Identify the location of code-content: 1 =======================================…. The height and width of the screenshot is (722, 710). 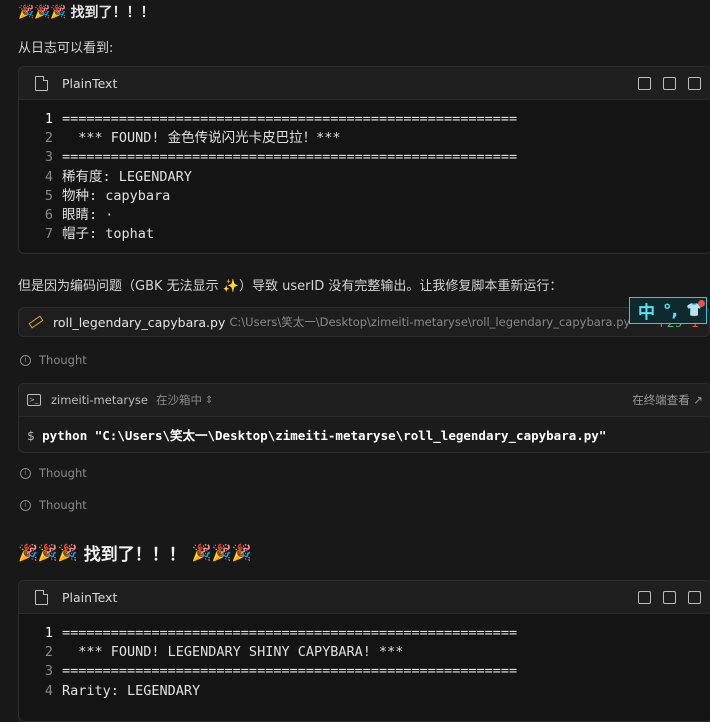
(364, 661).